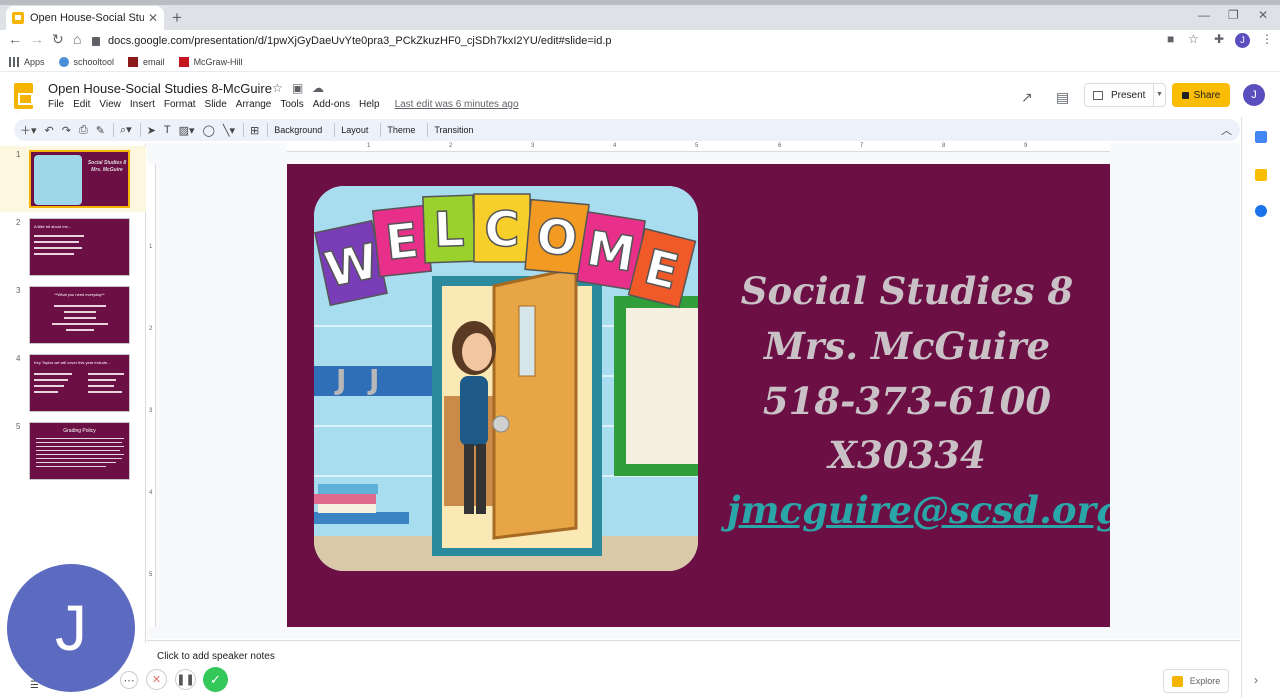 Image resolution: width=1280 pixels, height=698 pixels. What do you see at coordinates (1226, 130) in the screenshot?
I see `collapse-toolbar-chevron-icon: ︿` at bounding box center [1226, 130].